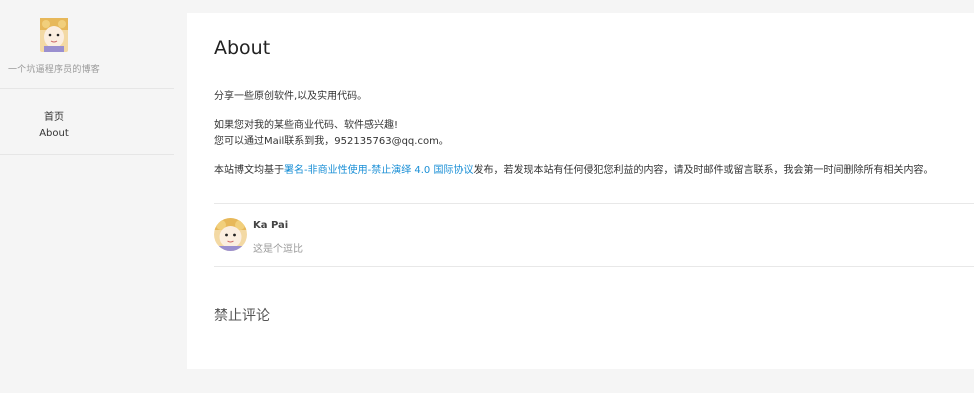 The width and height of the screenshot is (974, 393). I want to click on author-avatar-icon, so click(230, 234).